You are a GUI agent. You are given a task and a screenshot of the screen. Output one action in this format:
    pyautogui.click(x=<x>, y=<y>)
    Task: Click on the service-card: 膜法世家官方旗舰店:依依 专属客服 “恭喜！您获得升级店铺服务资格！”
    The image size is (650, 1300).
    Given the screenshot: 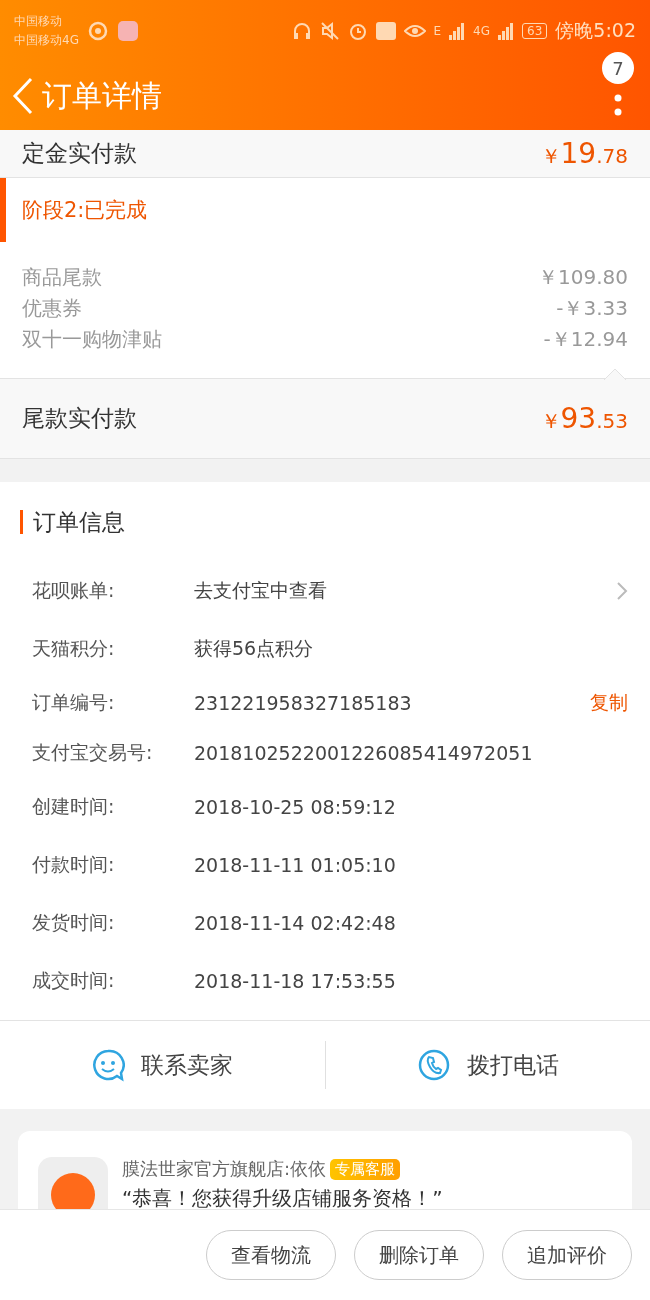 What is the action you would take?
    pyautogui.click(x=325, y=1170)
    